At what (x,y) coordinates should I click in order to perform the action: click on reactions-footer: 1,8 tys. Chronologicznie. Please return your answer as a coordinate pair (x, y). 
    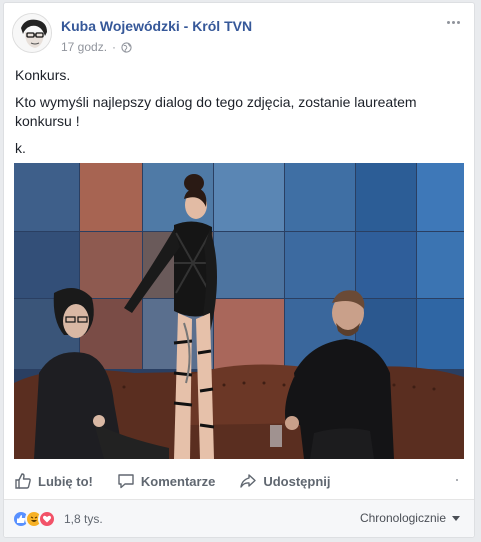
    Looking at the image, I should click on (239, 518).